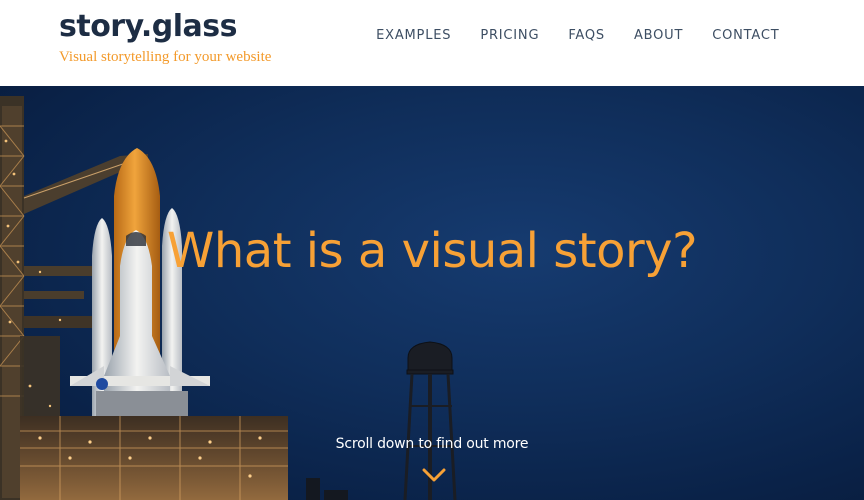  I want to click on nav-examples: EXAMPLES, so click(414, 36).